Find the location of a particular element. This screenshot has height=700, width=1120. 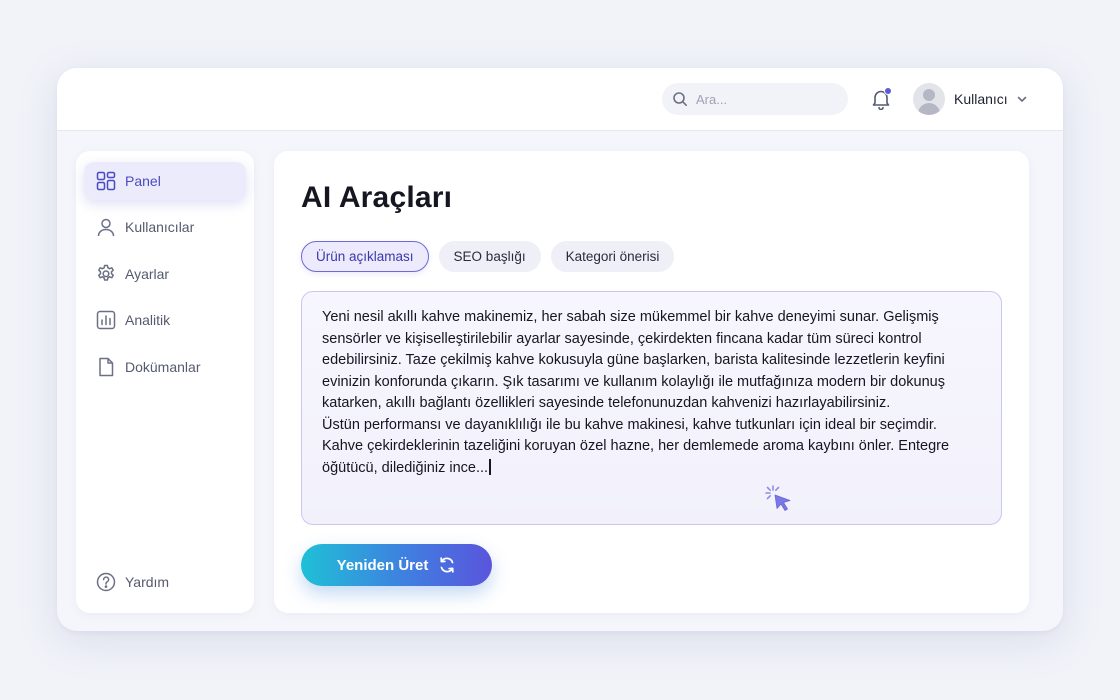

notification-dot is located at coordinates (888, 91).